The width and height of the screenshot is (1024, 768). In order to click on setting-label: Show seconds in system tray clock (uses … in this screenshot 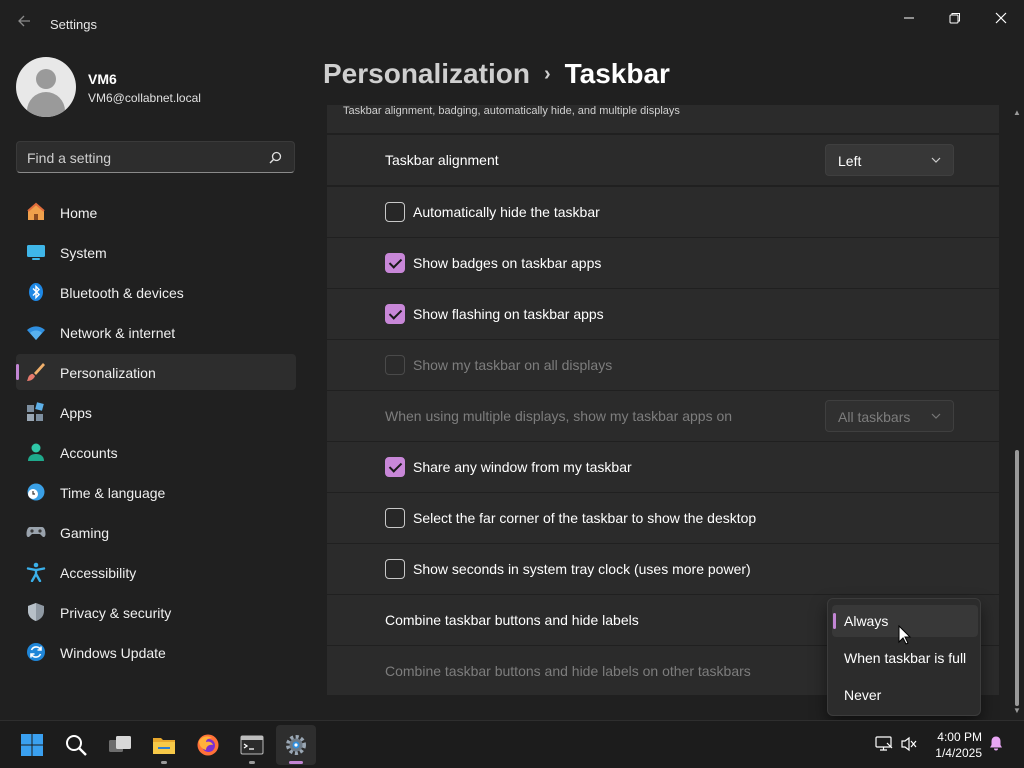, I will do `click(582, 569)`.